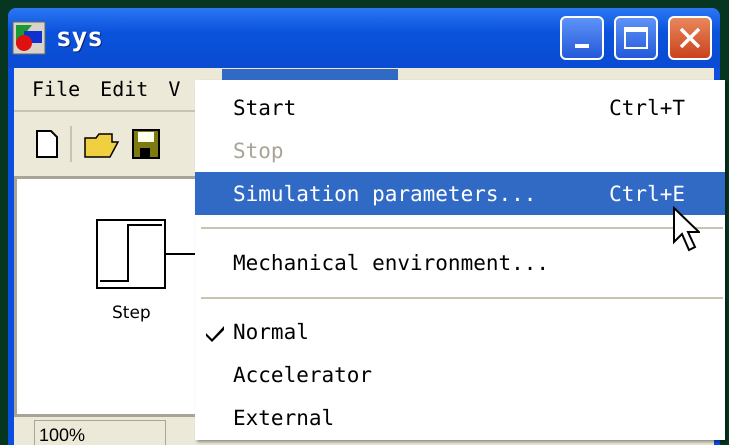 This screenshot has width=729, height=445. What do you see at coordinates (460, 194) in the screenshot?
I see `menu-item: Simulation parameters... Ctrl+E` at bounding box center [460, 194].